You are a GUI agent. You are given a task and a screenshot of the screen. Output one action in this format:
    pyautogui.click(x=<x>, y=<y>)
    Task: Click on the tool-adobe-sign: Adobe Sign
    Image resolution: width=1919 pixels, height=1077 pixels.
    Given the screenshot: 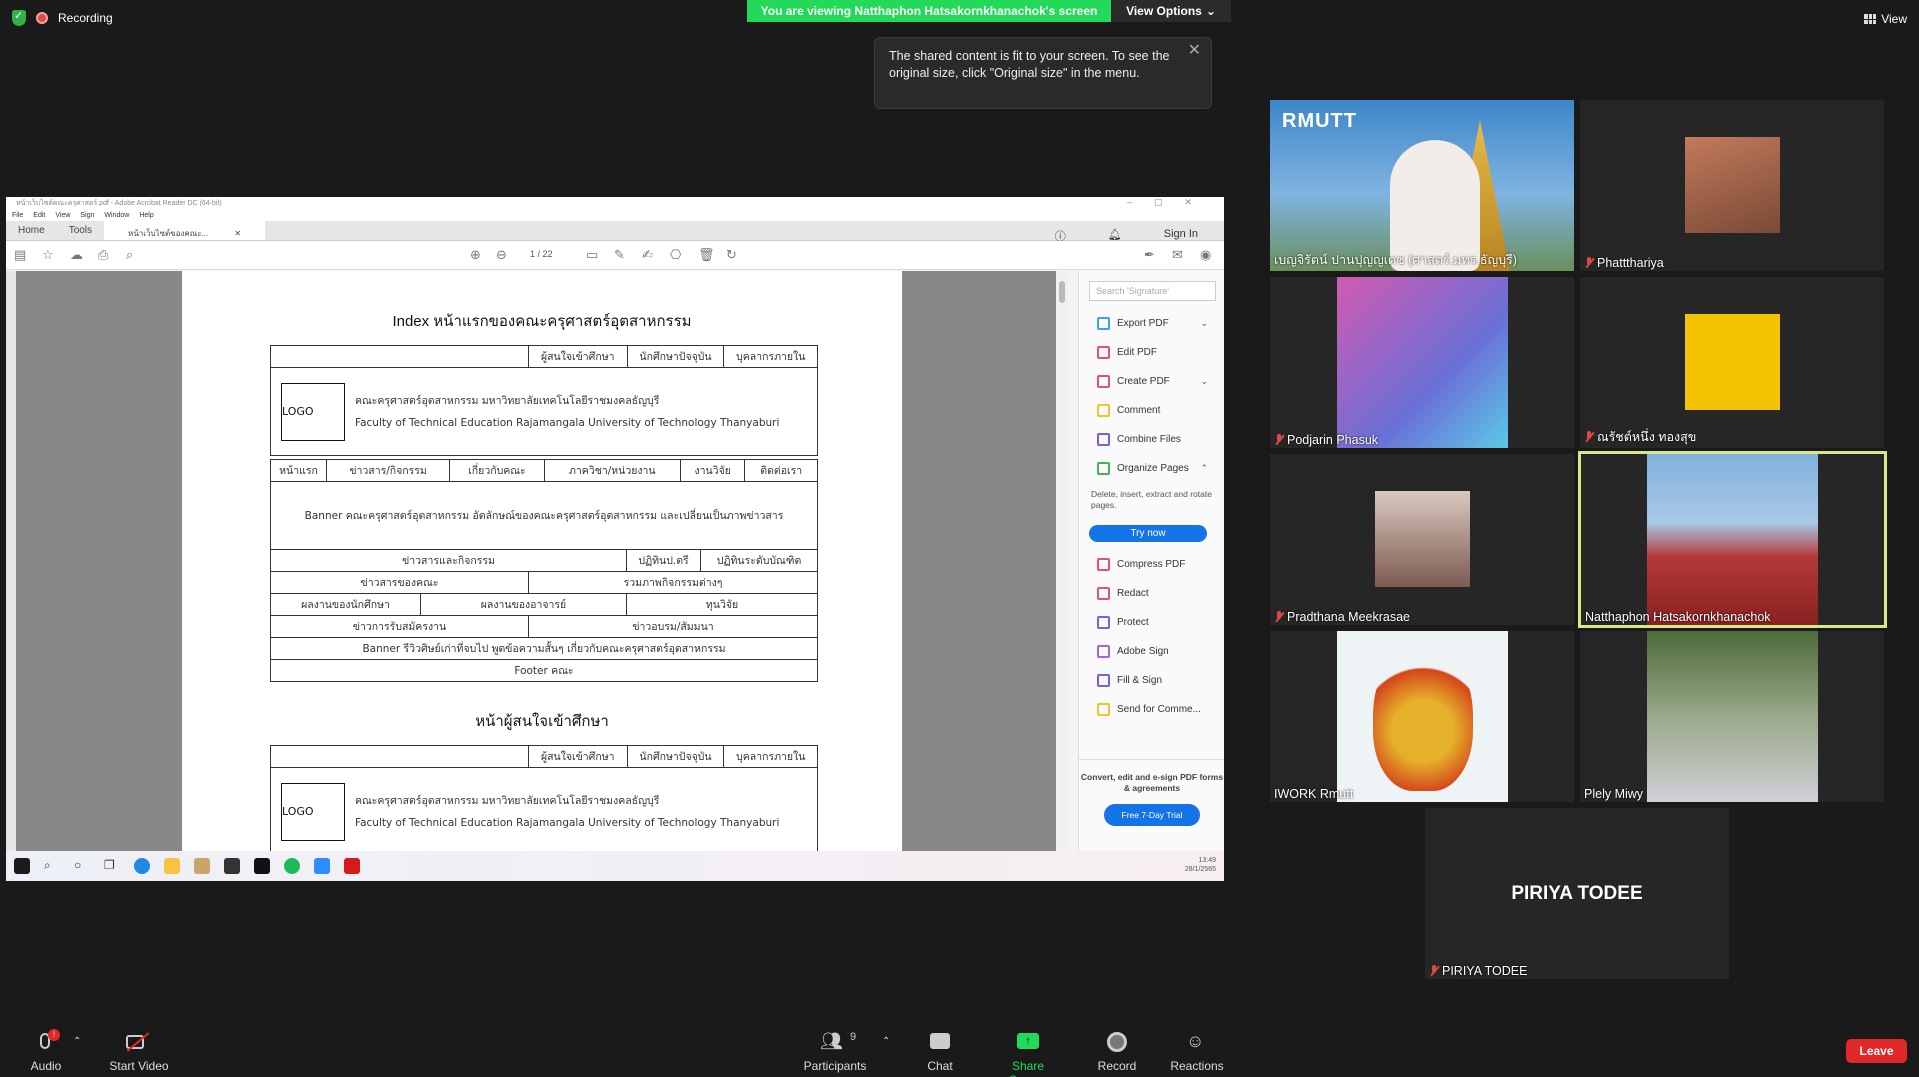 What is the action you would take?
    pyautogui.click(x=1151, y=651)
    